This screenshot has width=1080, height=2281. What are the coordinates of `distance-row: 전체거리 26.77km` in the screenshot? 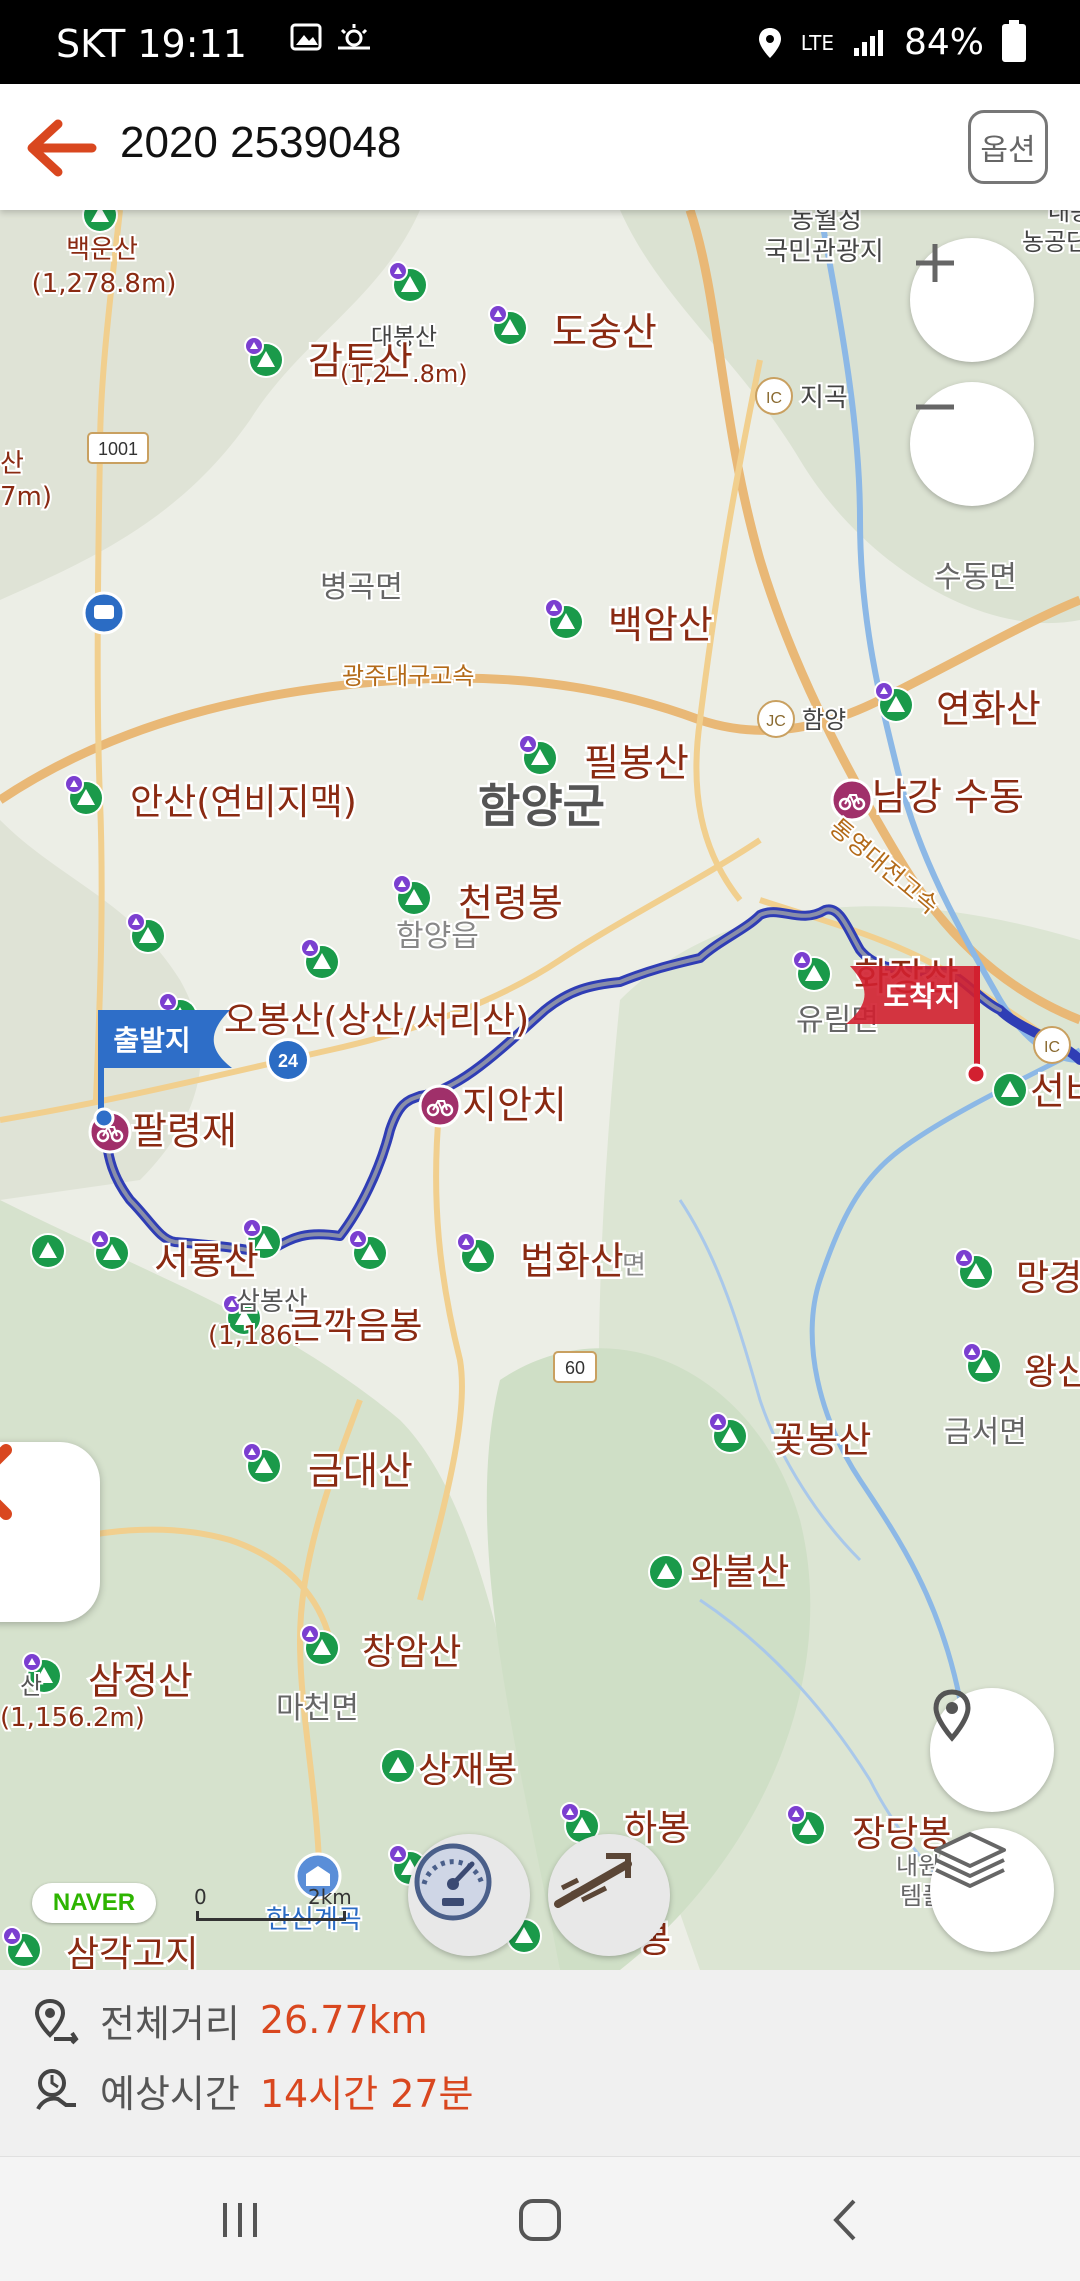 It's located at (230, 2020).